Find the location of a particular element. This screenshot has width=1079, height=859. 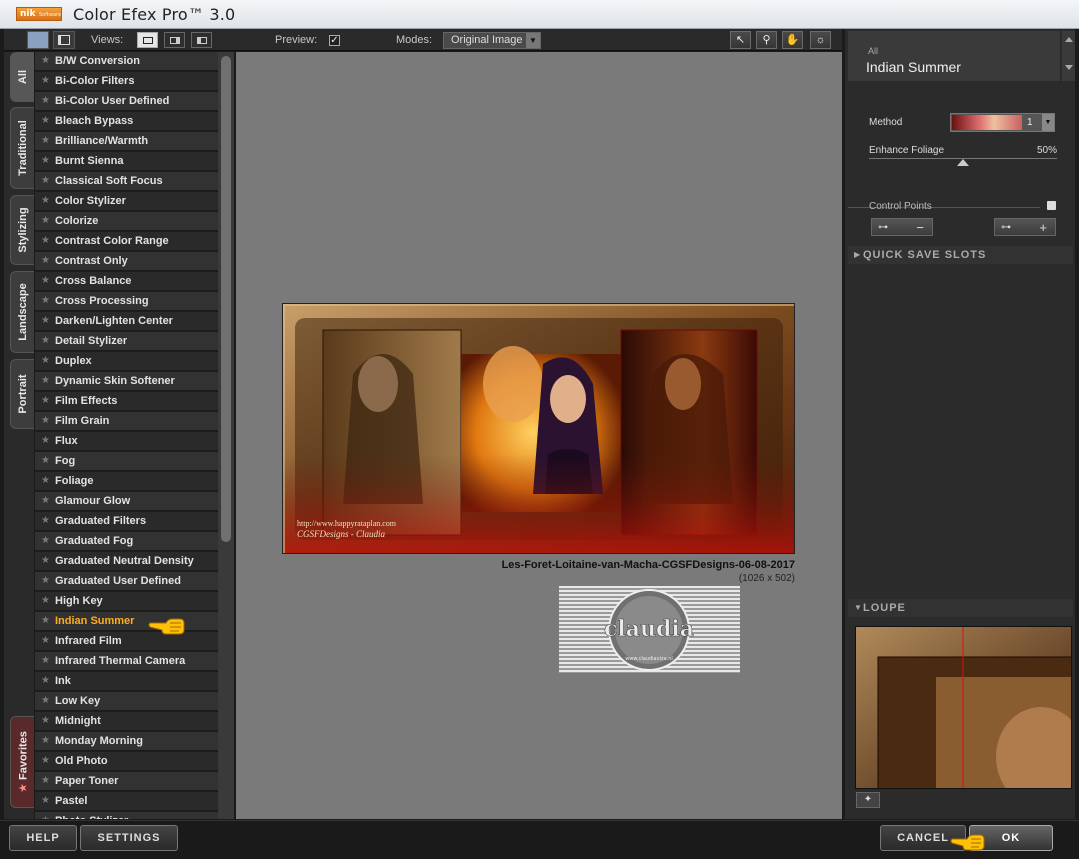

filter-item: ★ Bleach Bypass is located at coordinates (126, 121).